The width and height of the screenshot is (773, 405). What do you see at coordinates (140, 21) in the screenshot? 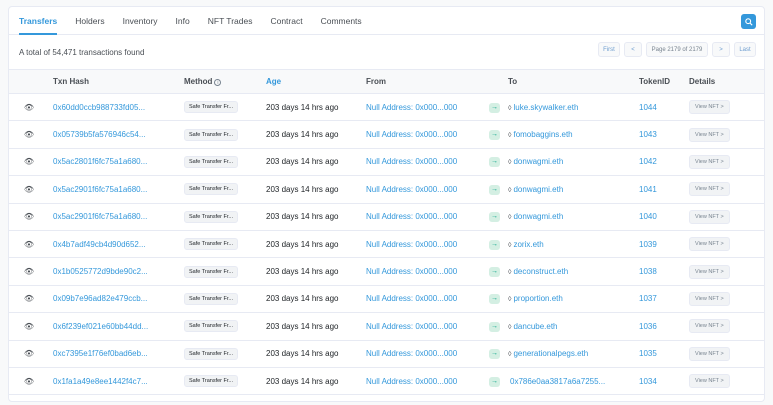
I see `tab-inventory: Inventory` at bounding box center [140, 21].